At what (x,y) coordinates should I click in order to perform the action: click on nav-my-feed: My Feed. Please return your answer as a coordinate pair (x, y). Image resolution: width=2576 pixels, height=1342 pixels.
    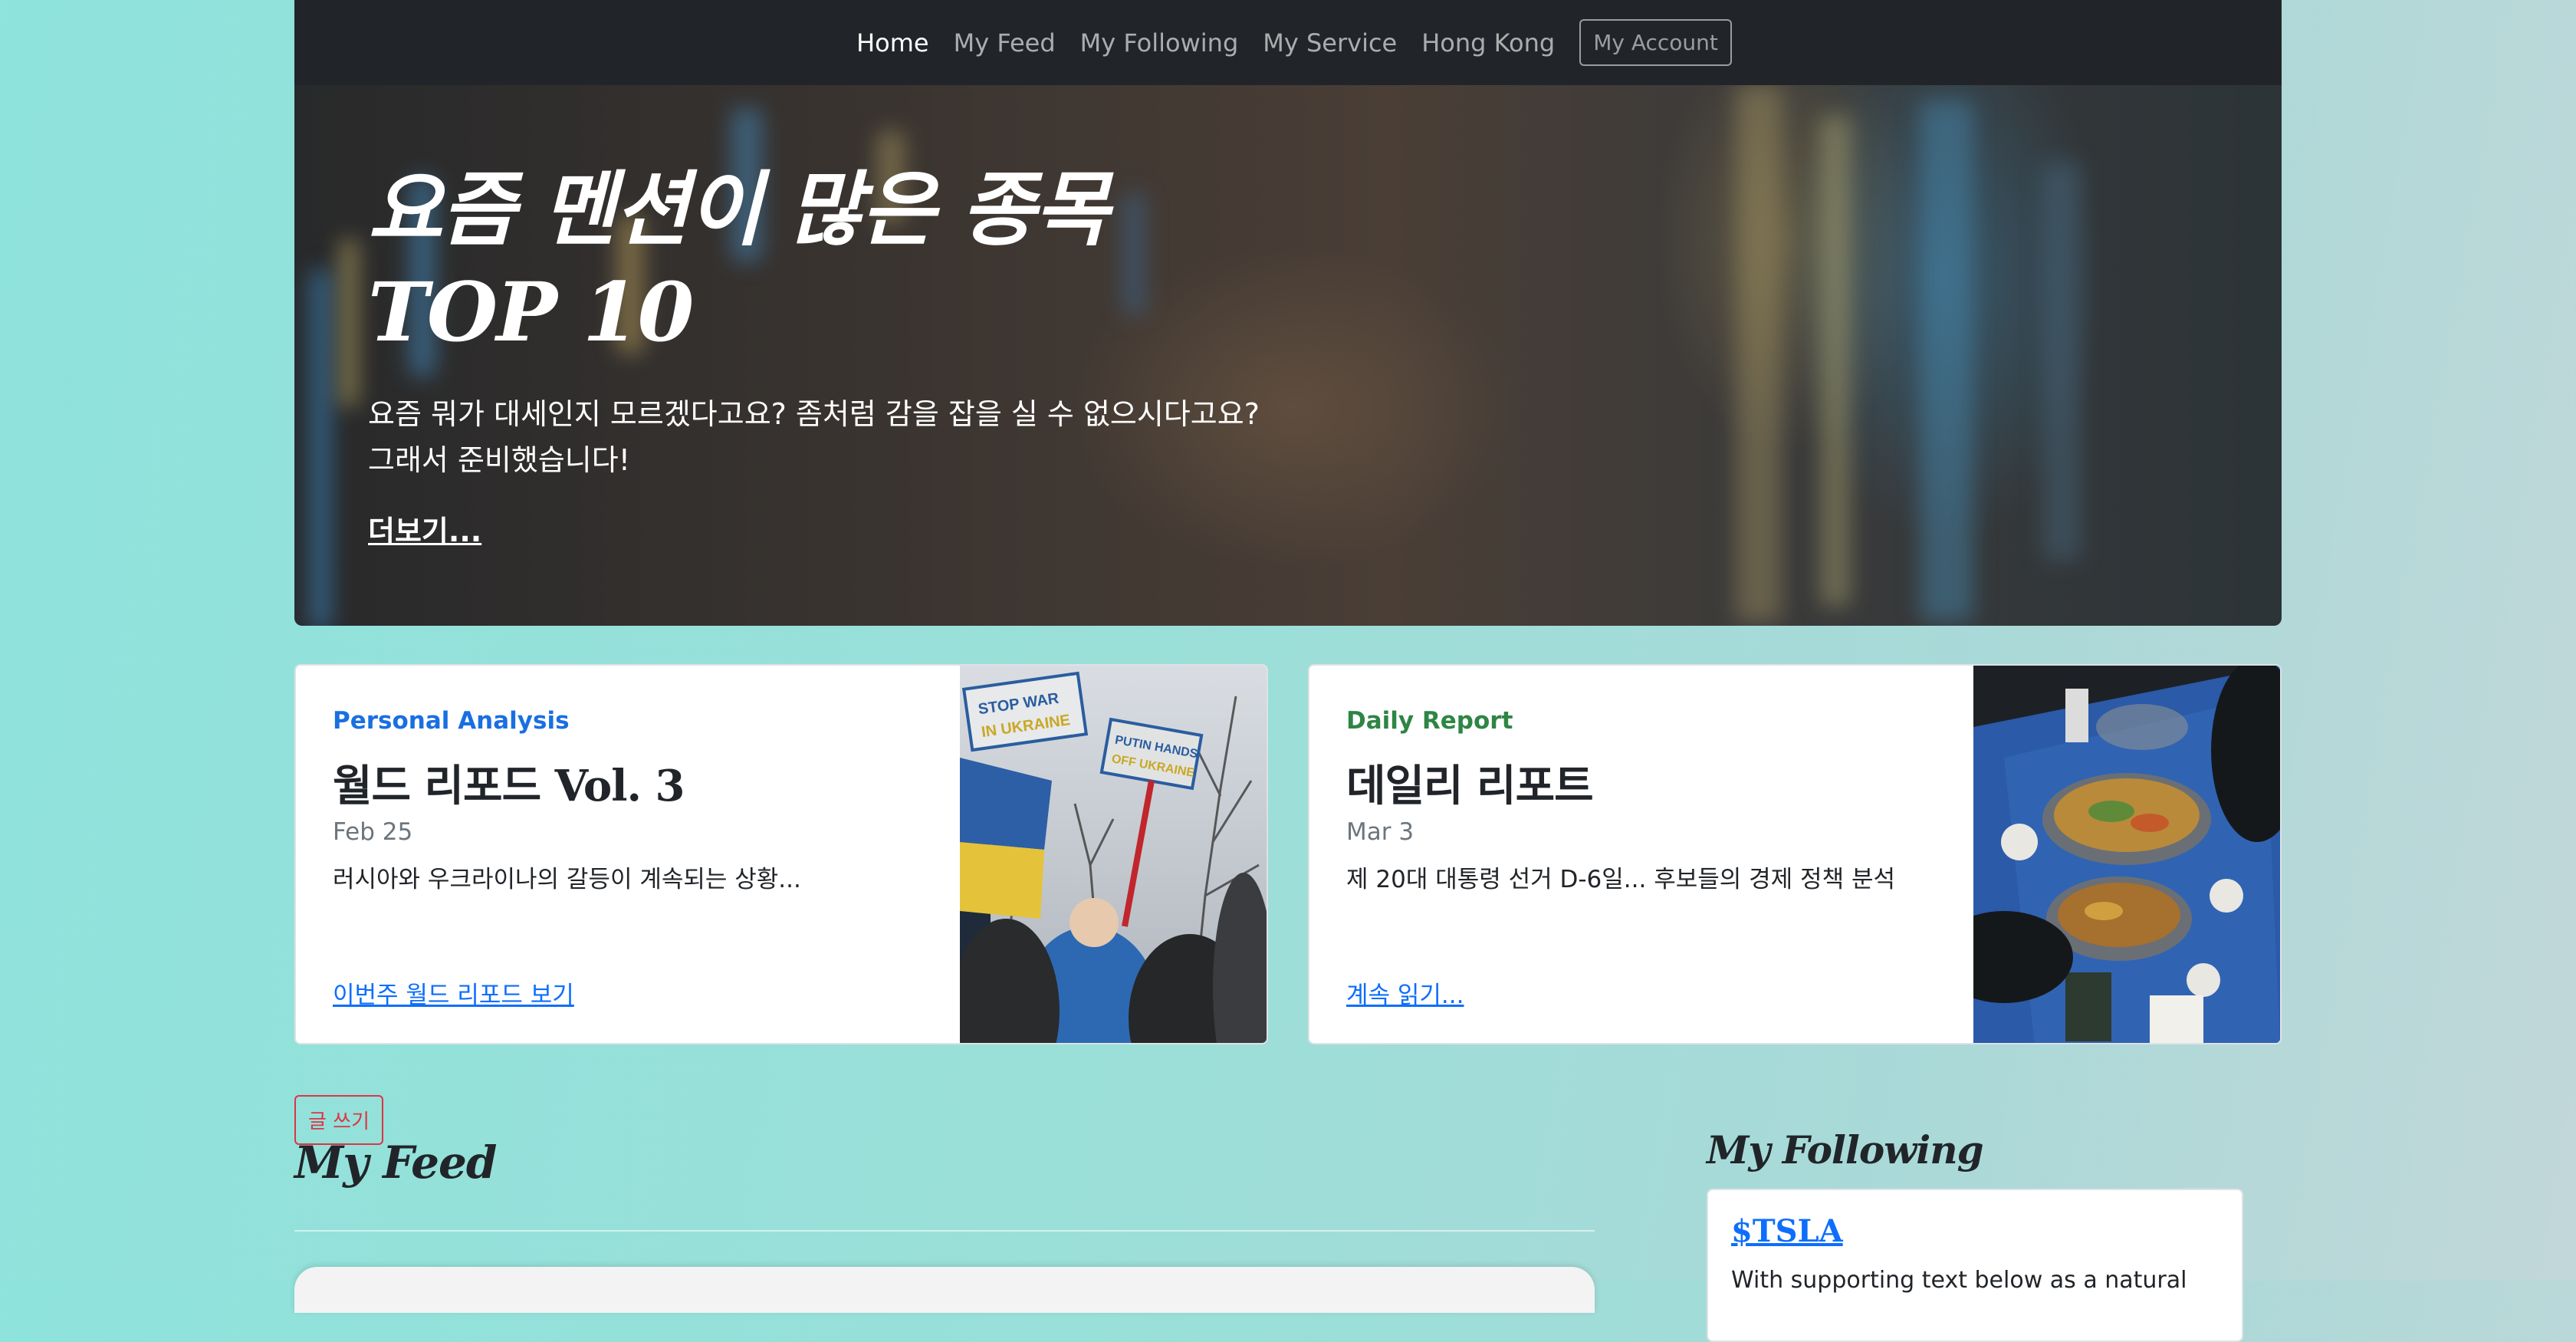
    Looking at the image, I should click on (1005, 43).